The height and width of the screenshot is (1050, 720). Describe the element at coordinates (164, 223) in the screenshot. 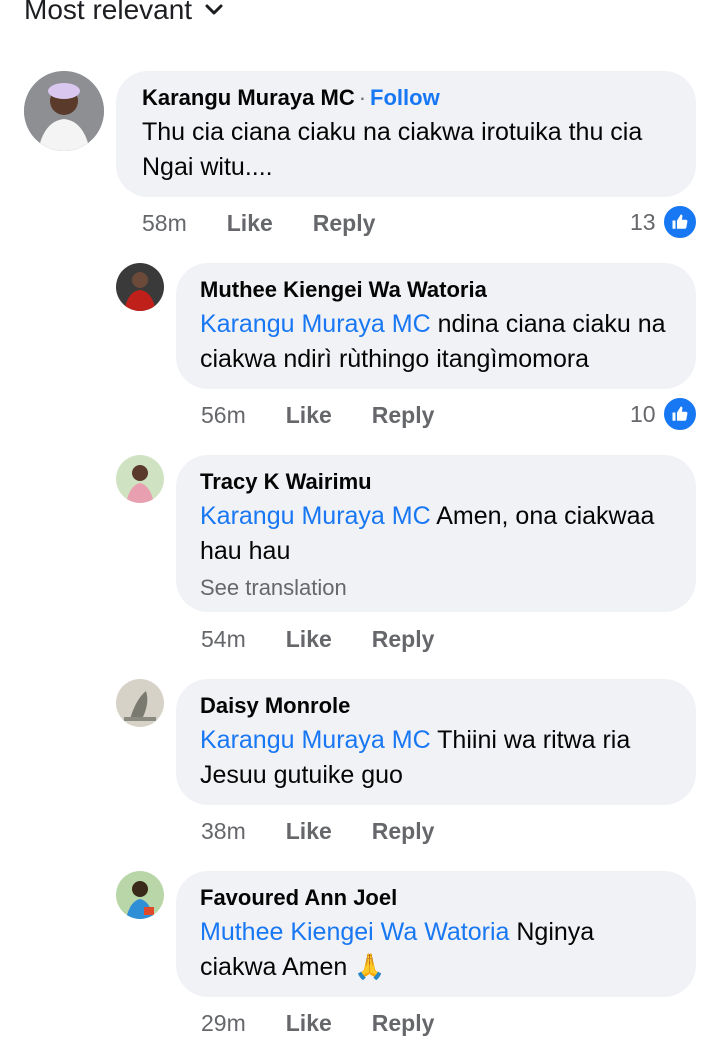

I see `comment-time: 58m` at that location.